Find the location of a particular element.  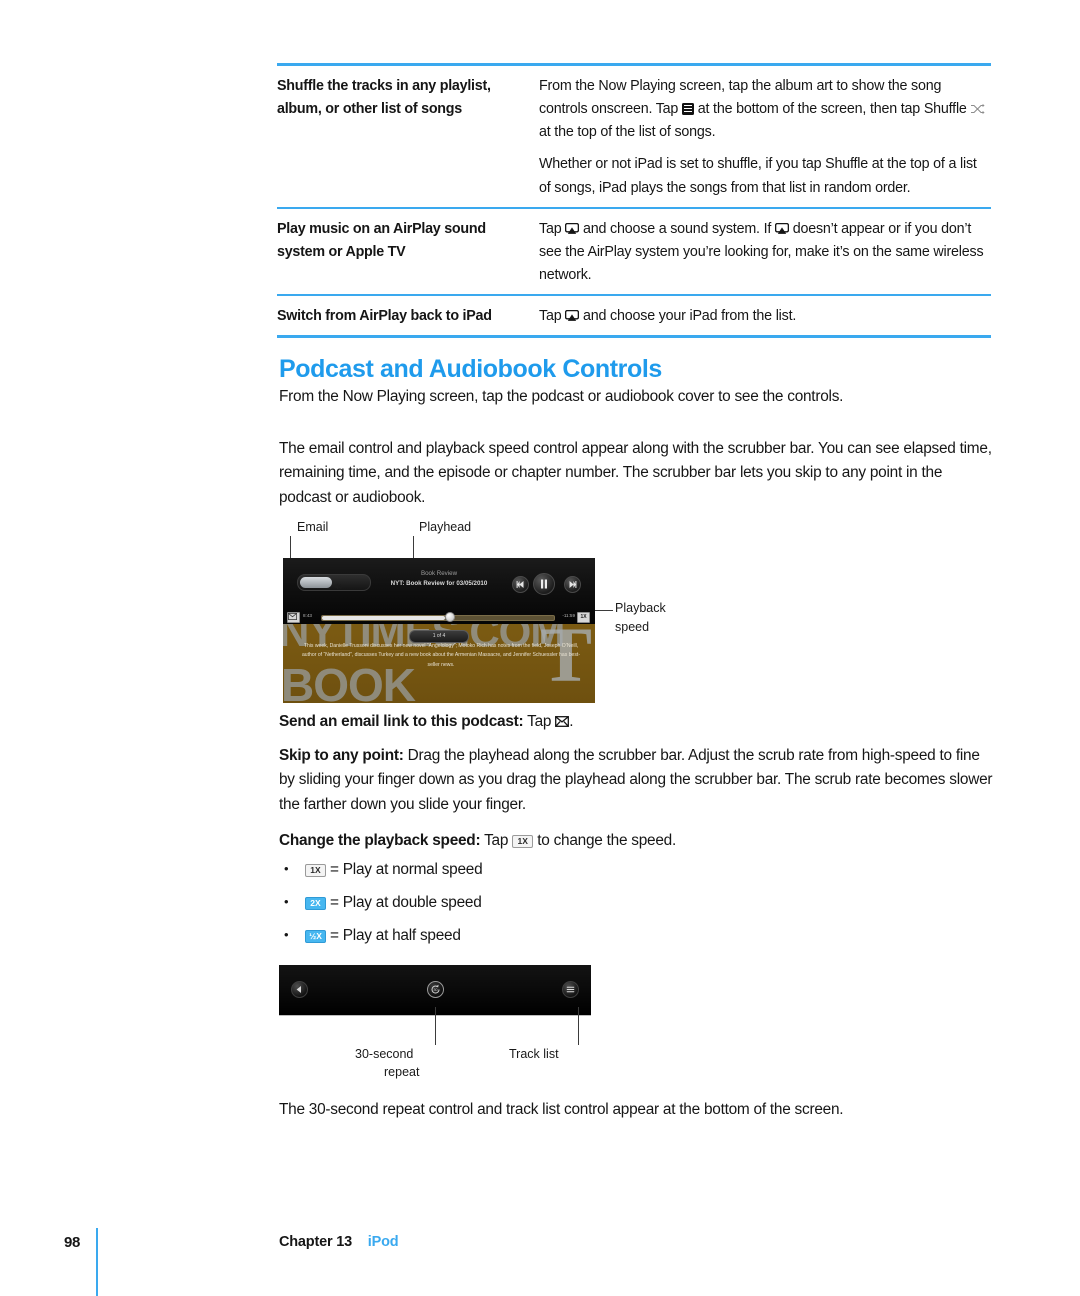

speed-instruction-text-b: to change the speed. is located at coordinates (606, 840).